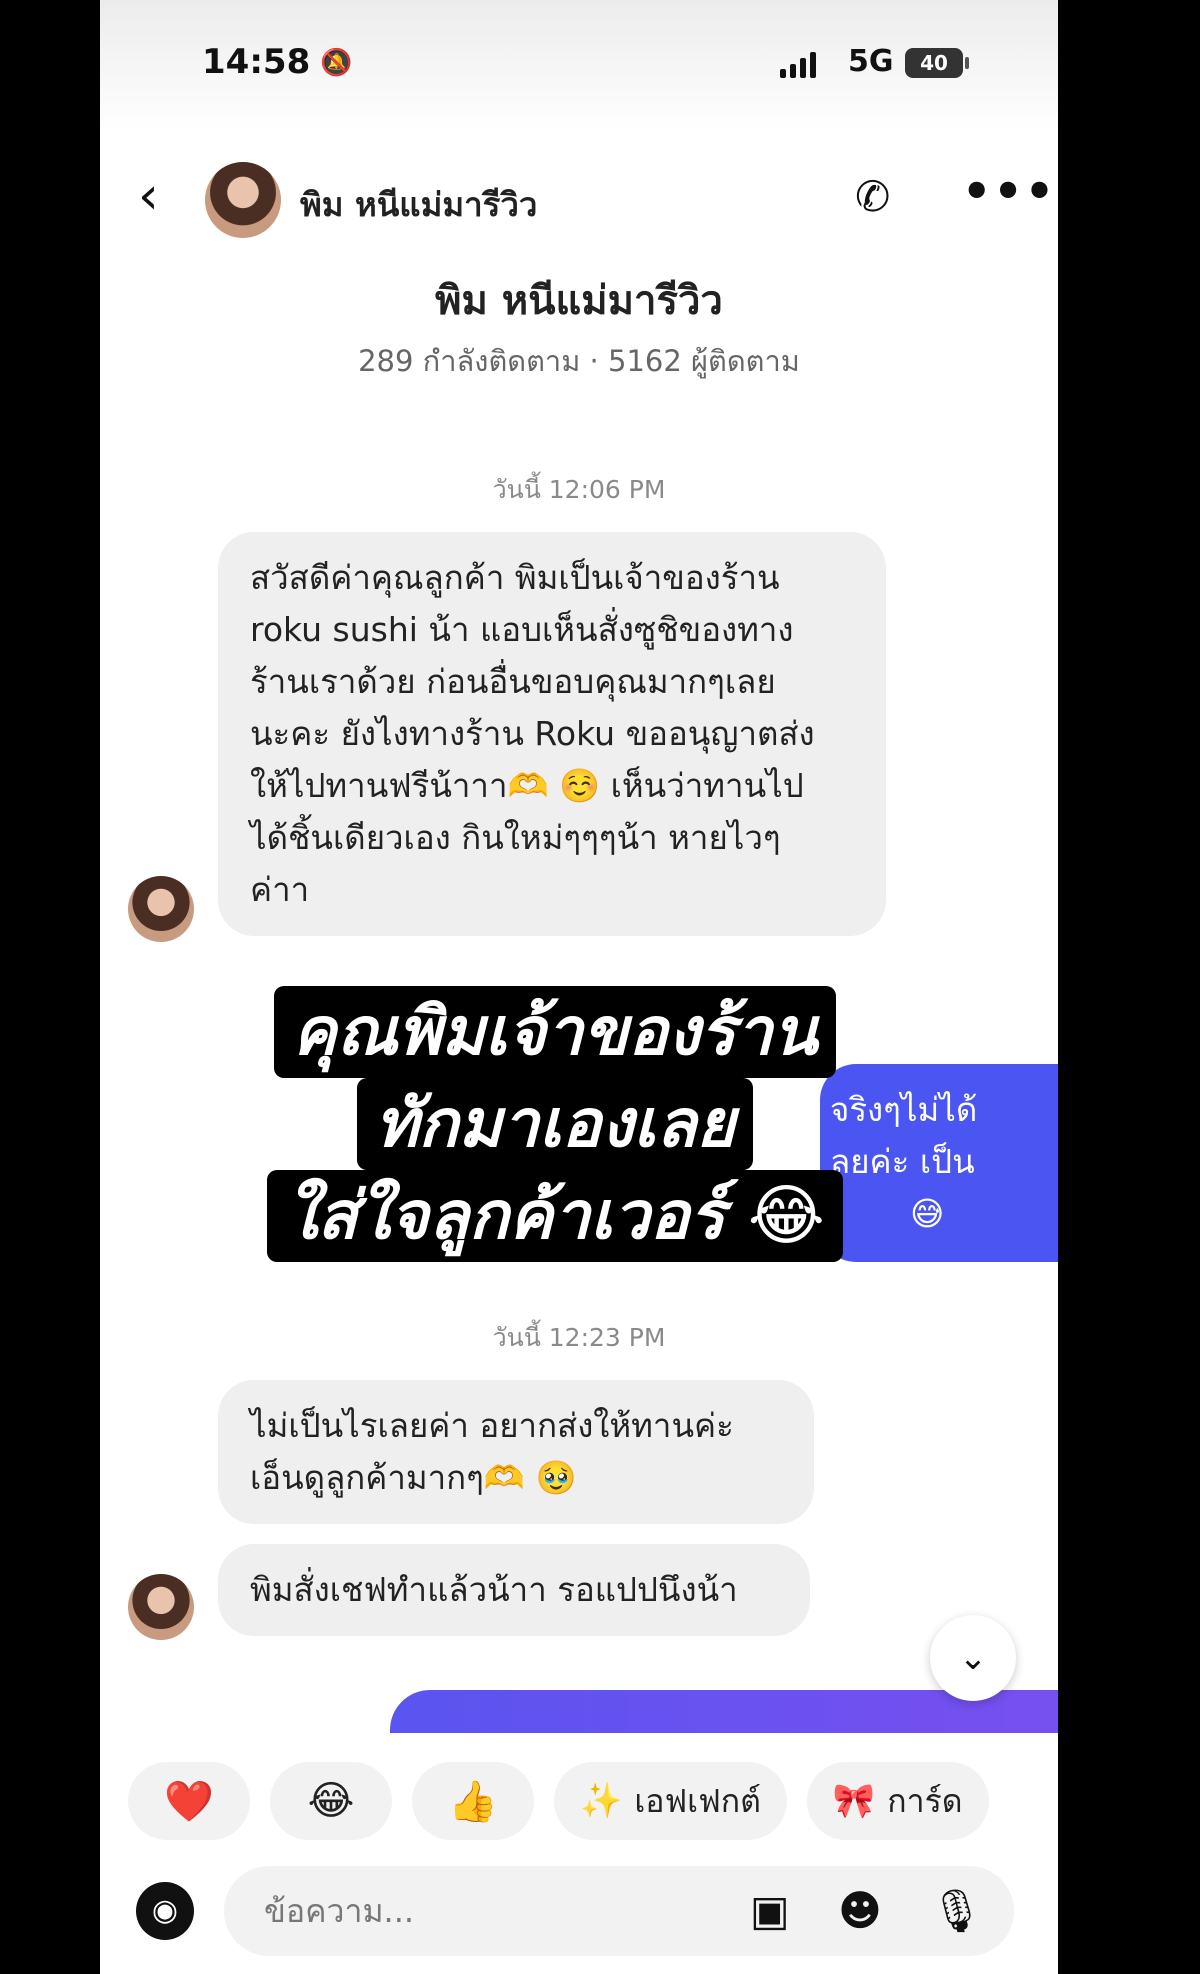 This screenshot has width=1200, height=1974. Describe the element at coordinates (494, 1589) in the screenshot. I see `message-line: พิมสั่งเชฟทำแล้วน้าา รอแปปนึงน้า` at that location.